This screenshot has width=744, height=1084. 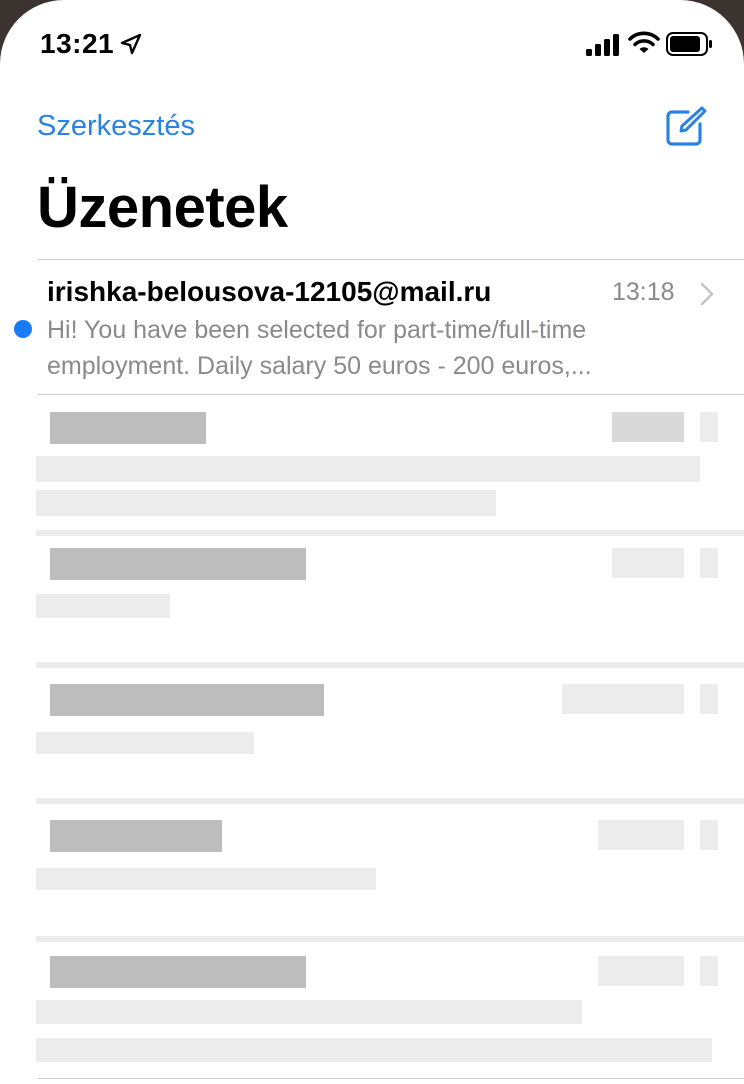 What do you see at coordinates (643, 292) in the screenshot?
I see `message-time: 13:18` at bounding box center [643, 292].